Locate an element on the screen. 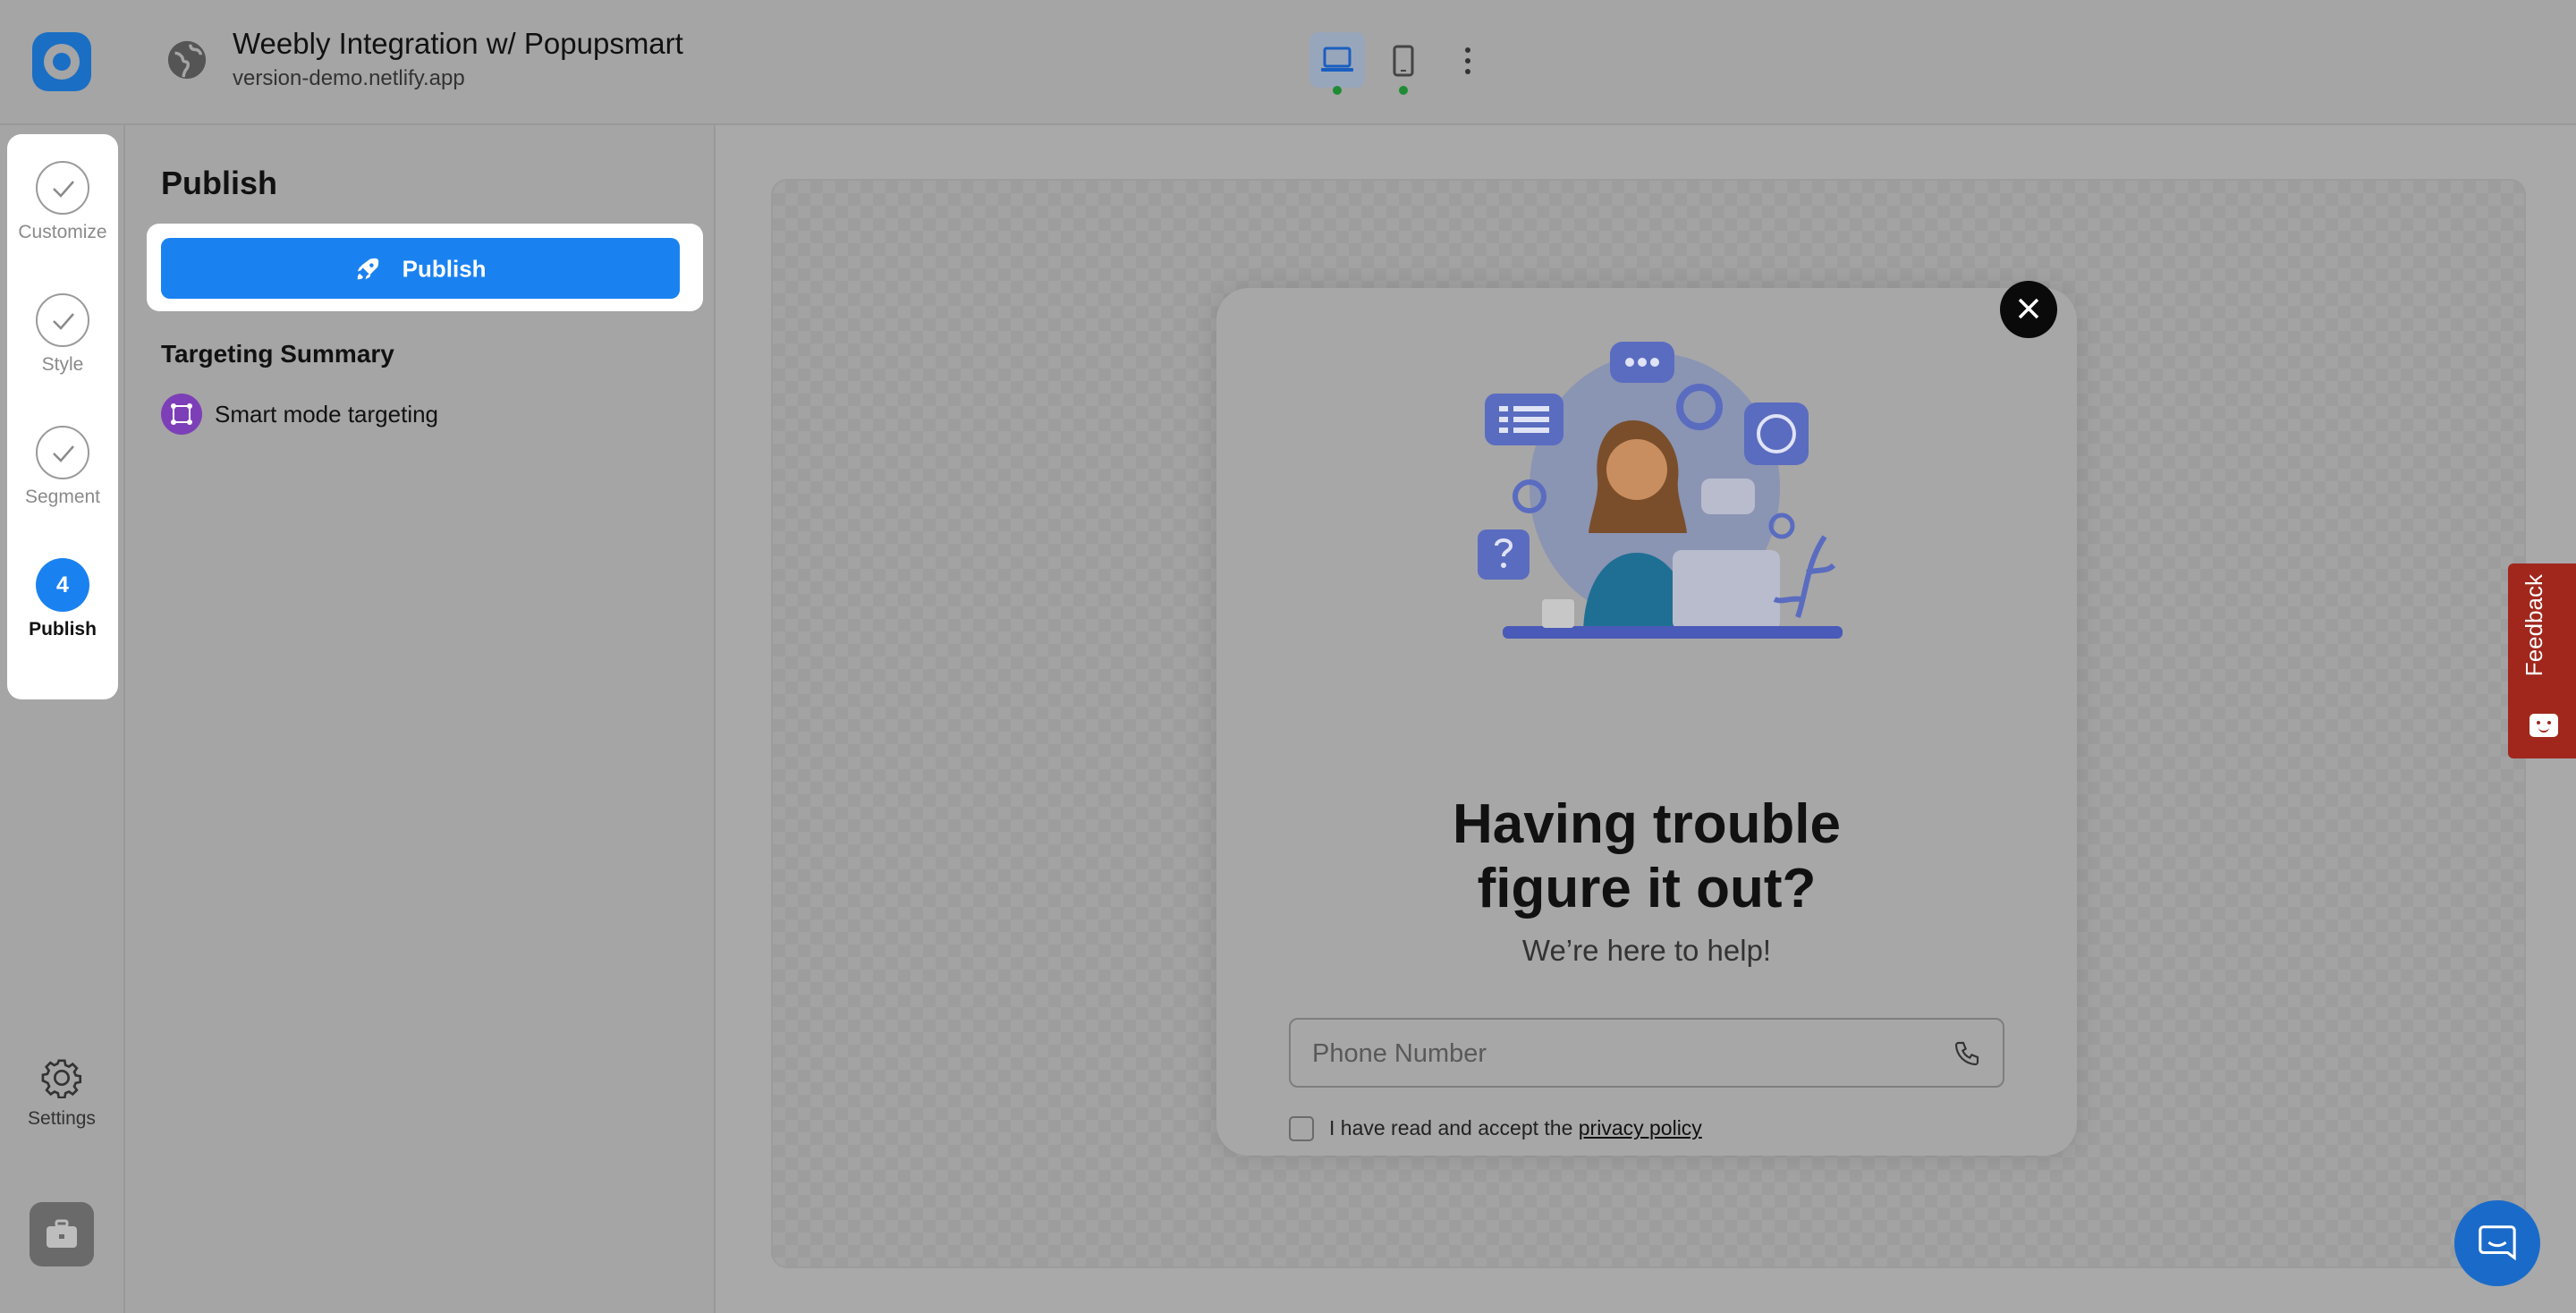 Image resolution: width=2576 pixels, height=1313 pixels. targeting-summary-title: Targeting Summary is located at coordinates (277, 354).